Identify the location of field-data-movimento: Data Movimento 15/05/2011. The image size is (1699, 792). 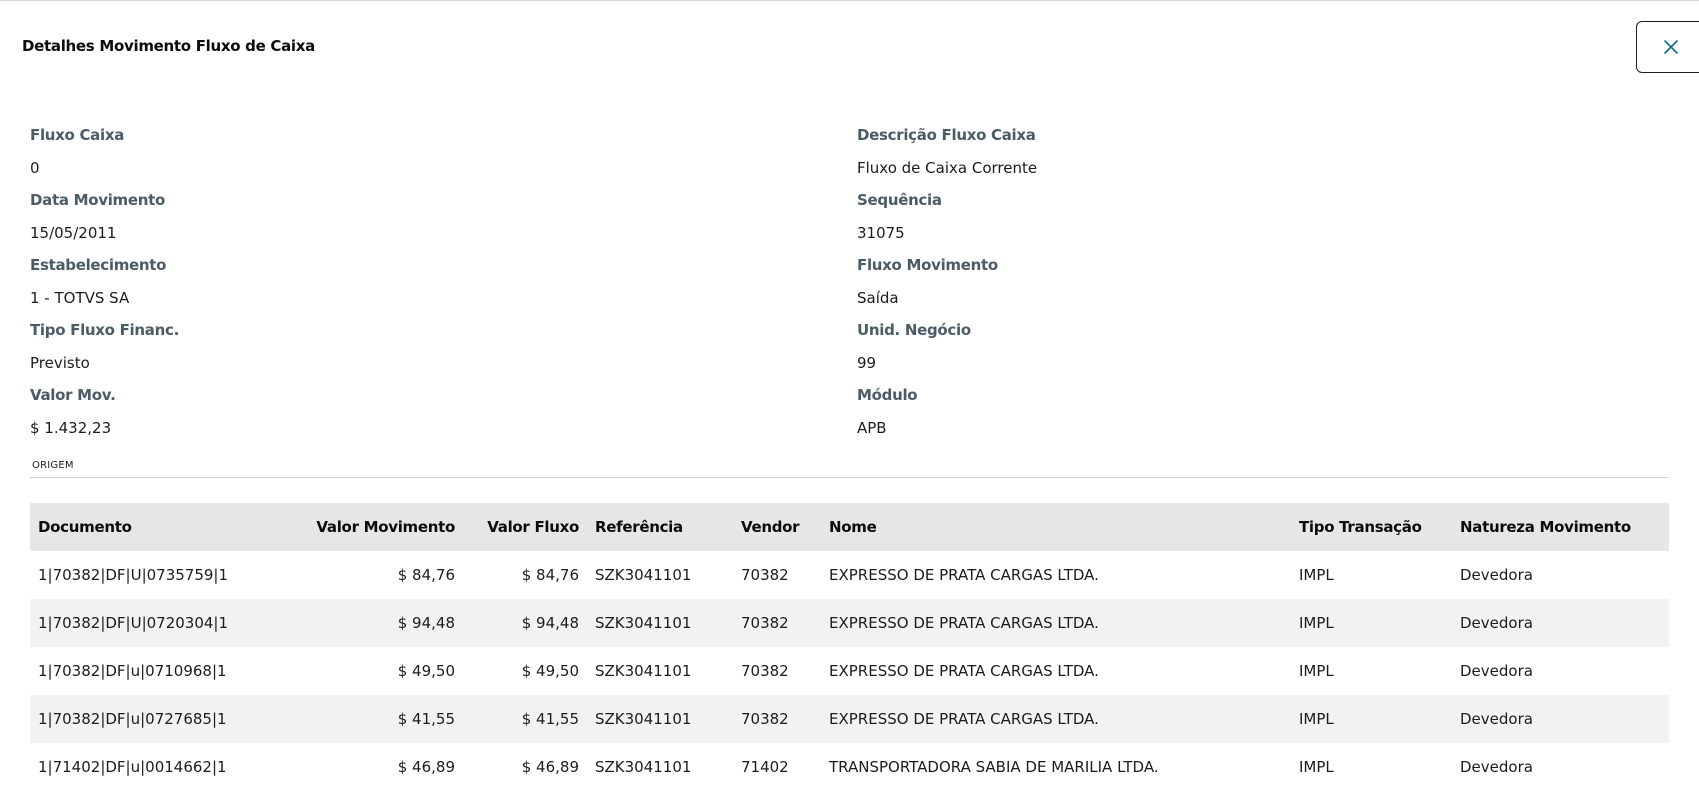
(420, 223).